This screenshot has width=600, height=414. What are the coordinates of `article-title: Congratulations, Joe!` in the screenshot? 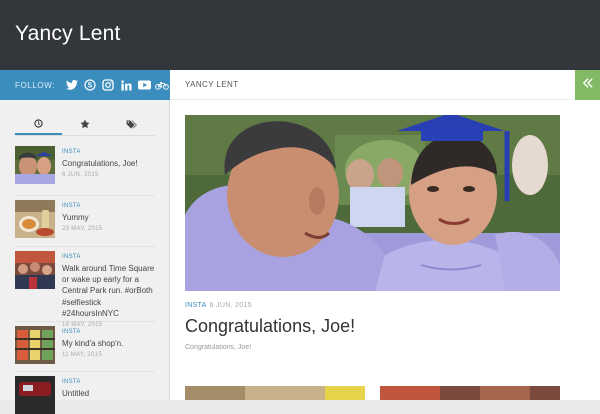 It's located at (270, 326).